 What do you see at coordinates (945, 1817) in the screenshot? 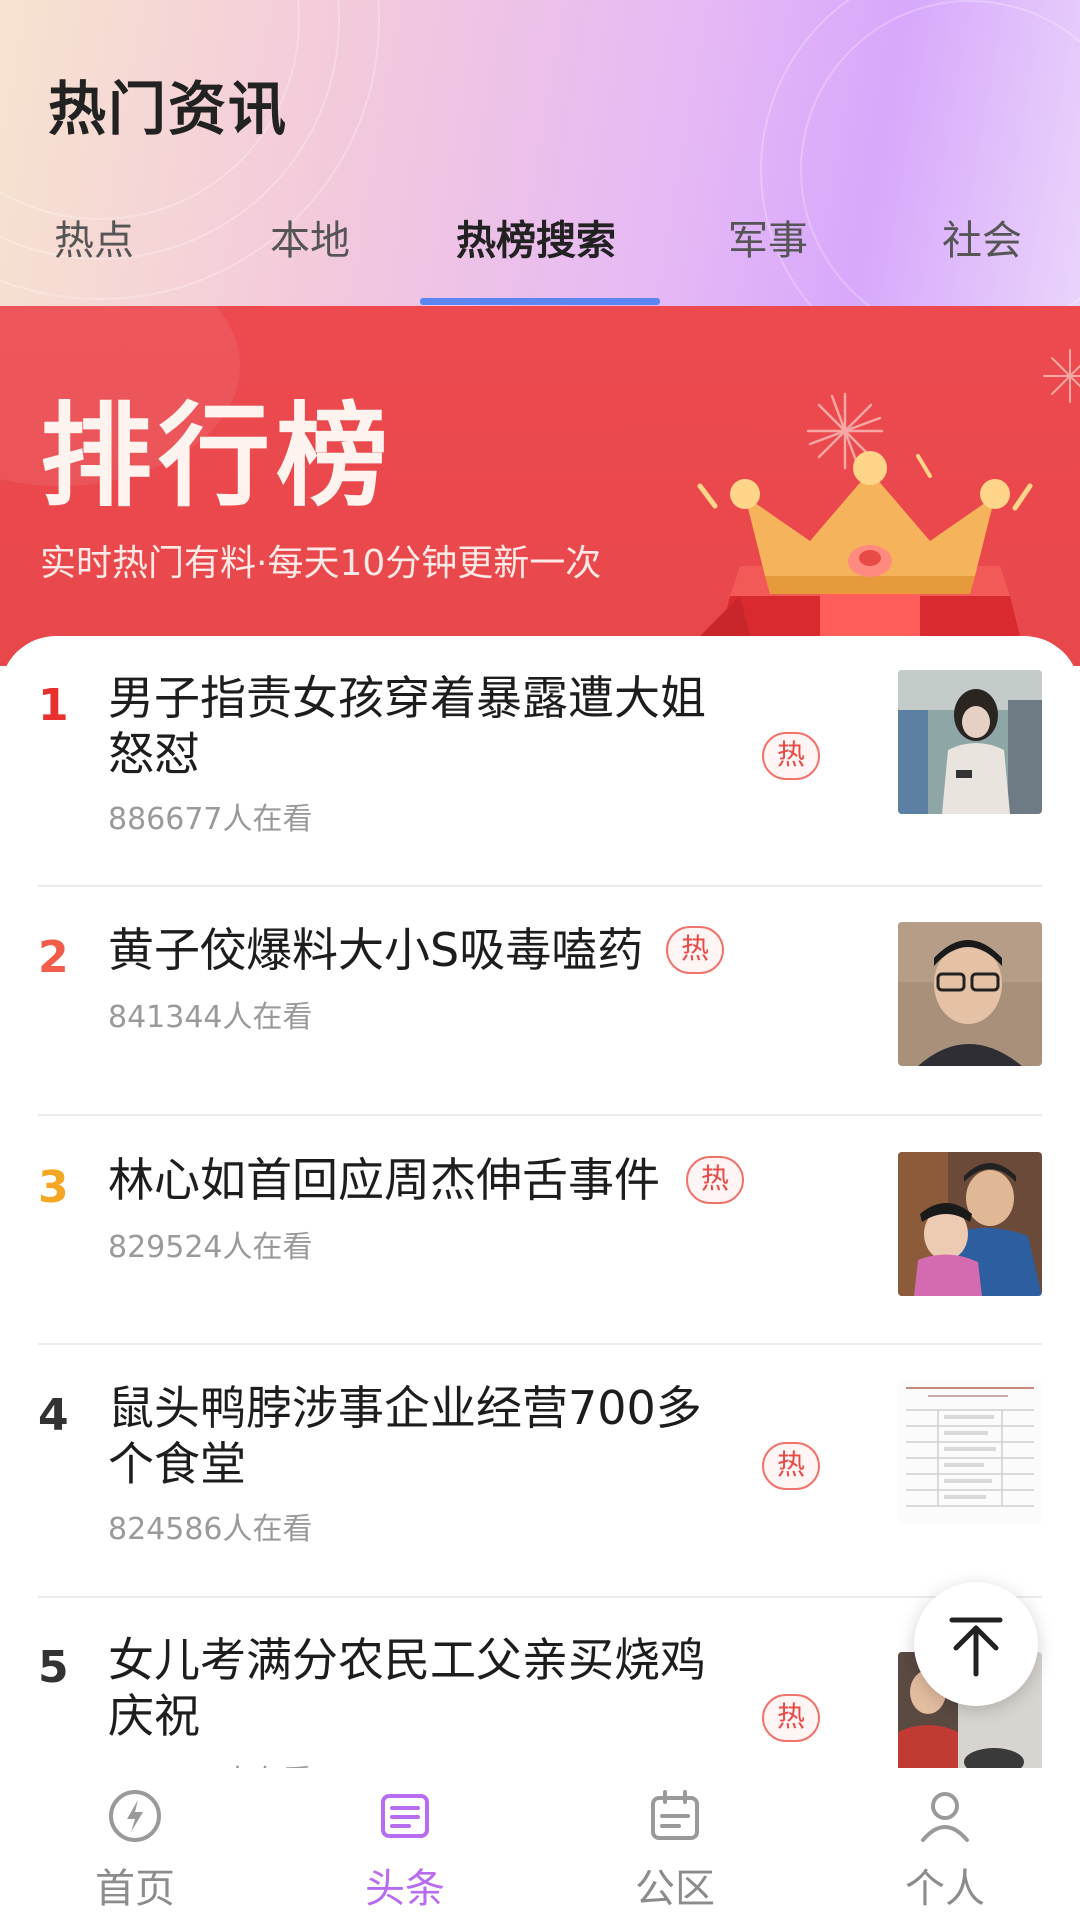
I see `person-icon` at bounding box center [945, 1817].